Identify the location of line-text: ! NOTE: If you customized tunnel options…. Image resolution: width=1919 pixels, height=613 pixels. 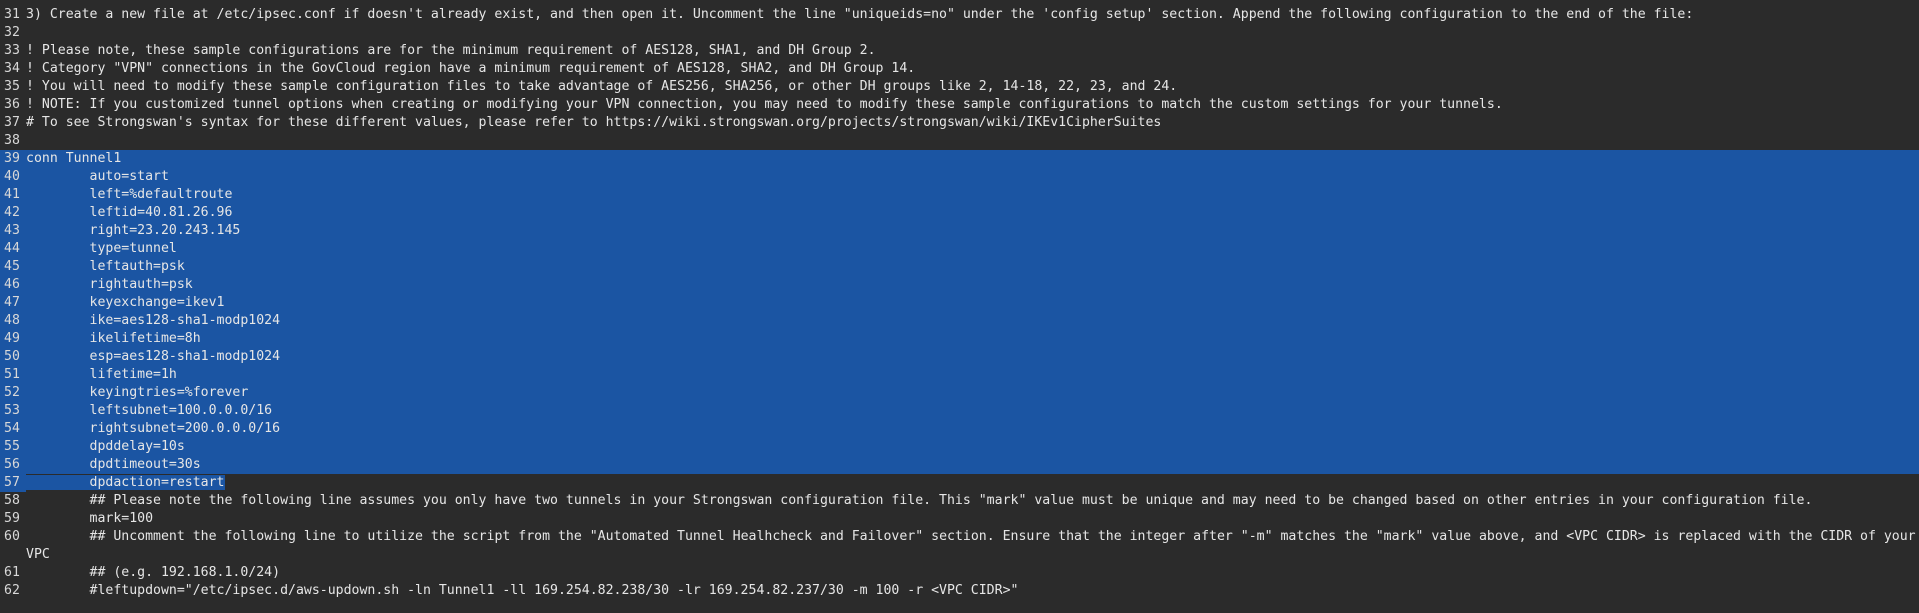
(972, 105).